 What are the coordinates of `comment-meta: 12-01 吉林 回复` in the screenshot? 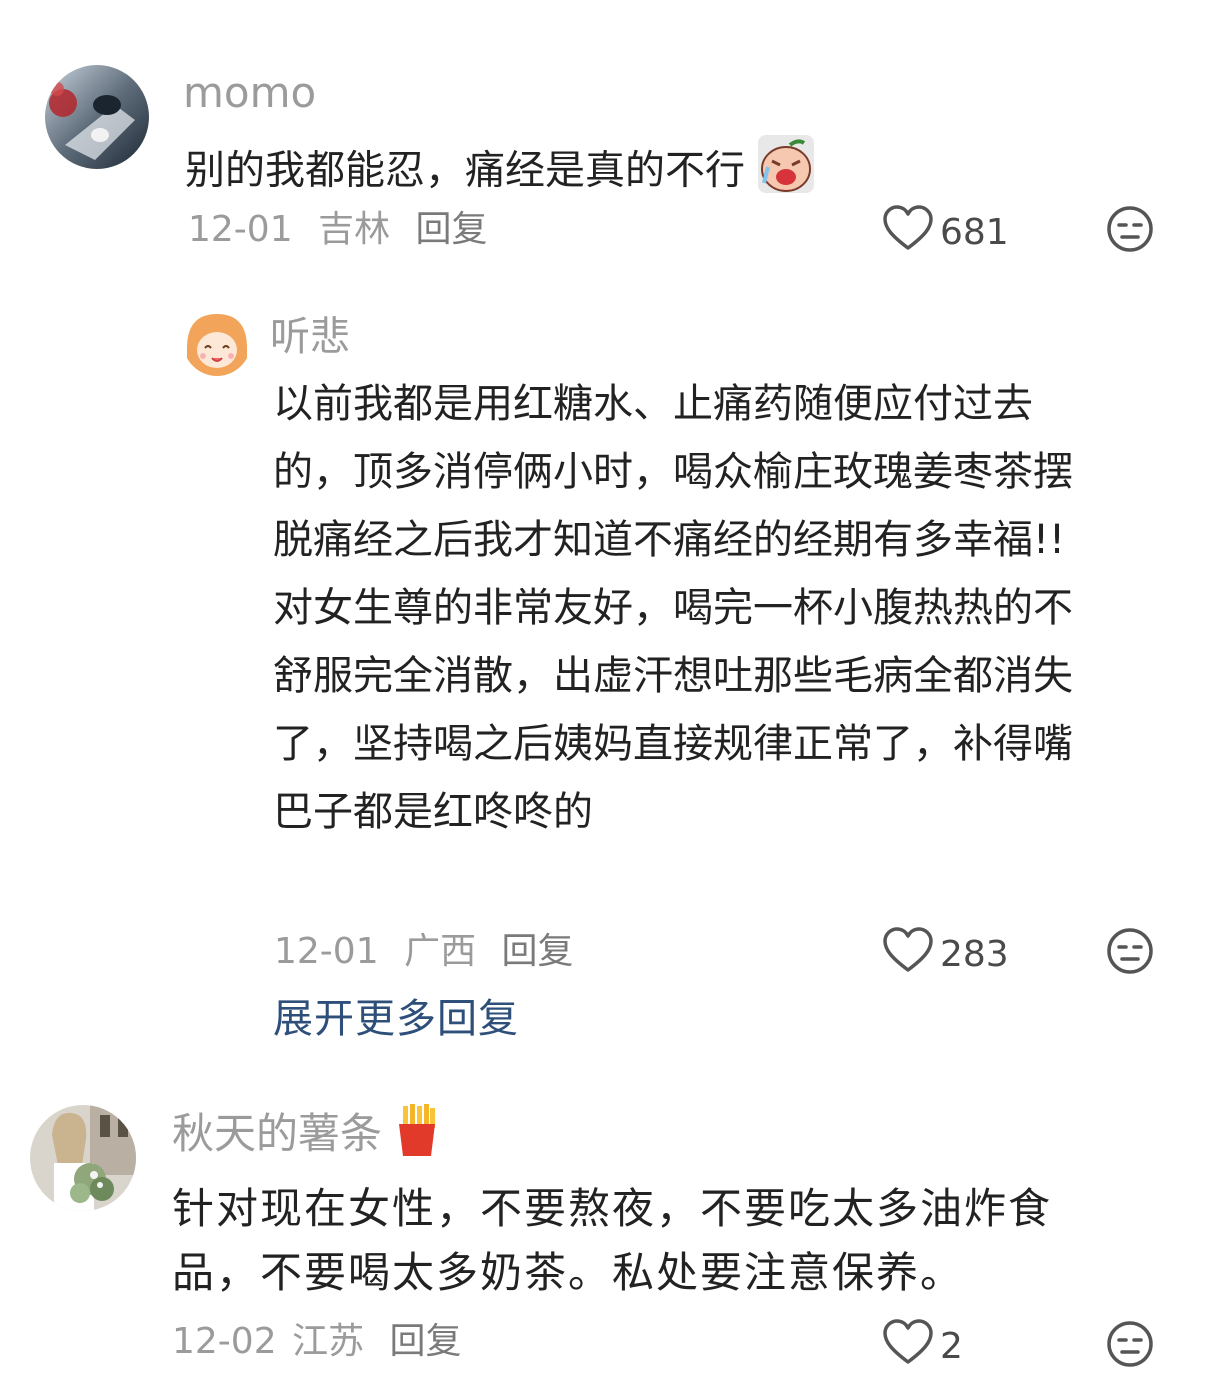 It's located at (338, 230).